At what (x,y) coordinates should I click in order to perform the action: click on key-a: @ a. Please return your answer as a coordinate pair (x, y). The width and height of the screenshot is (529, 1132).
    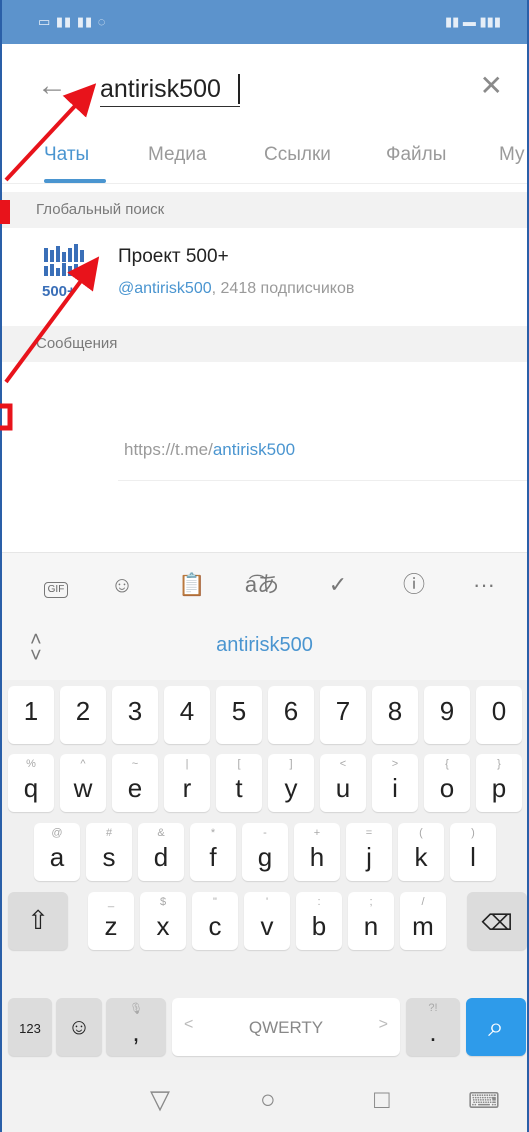
    Looking at the image, I should click on (57, 852).